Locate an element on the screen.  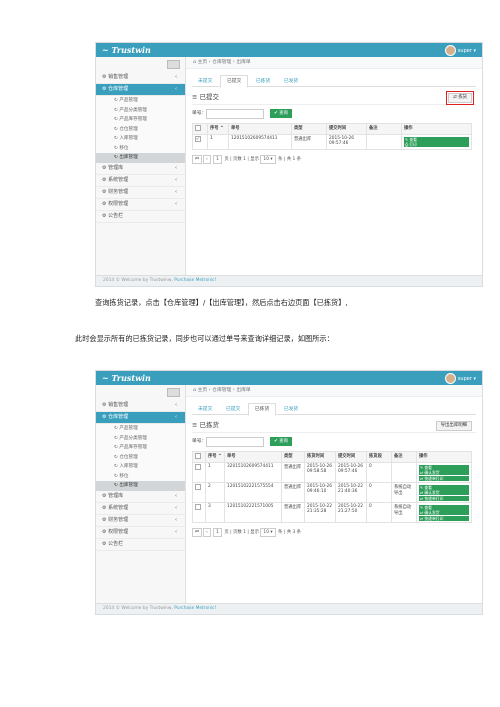
cell-actions: ✎ 查看 ⎙ 打印 is located at coordinates (436, 142).